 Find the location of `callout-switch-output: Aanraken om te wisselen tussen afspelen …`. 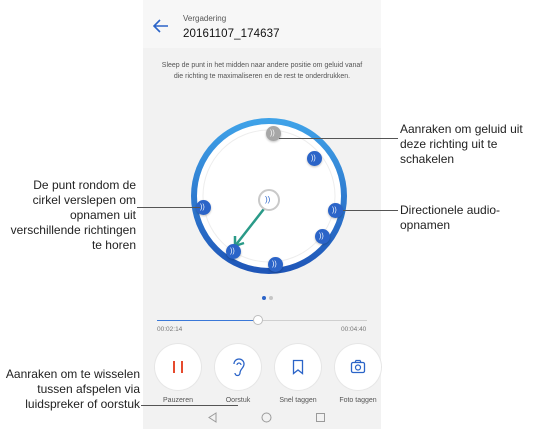

callout-switch-output: Aanraken om te wisselen tussen afspelen … is located at coordinates (72, 389).